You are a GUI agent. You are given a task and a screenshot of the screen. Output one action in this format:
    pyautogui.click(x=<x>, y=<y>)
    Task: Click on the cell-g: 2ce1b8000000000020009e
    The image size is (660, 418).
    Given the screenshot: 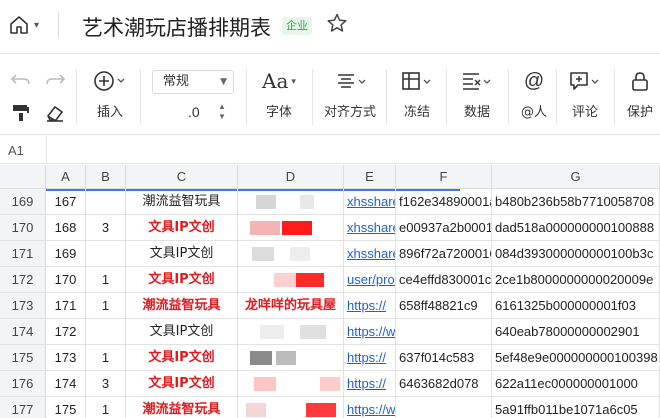 What is the action you would take?
    pyautogui.click(x=576, y=280)
    